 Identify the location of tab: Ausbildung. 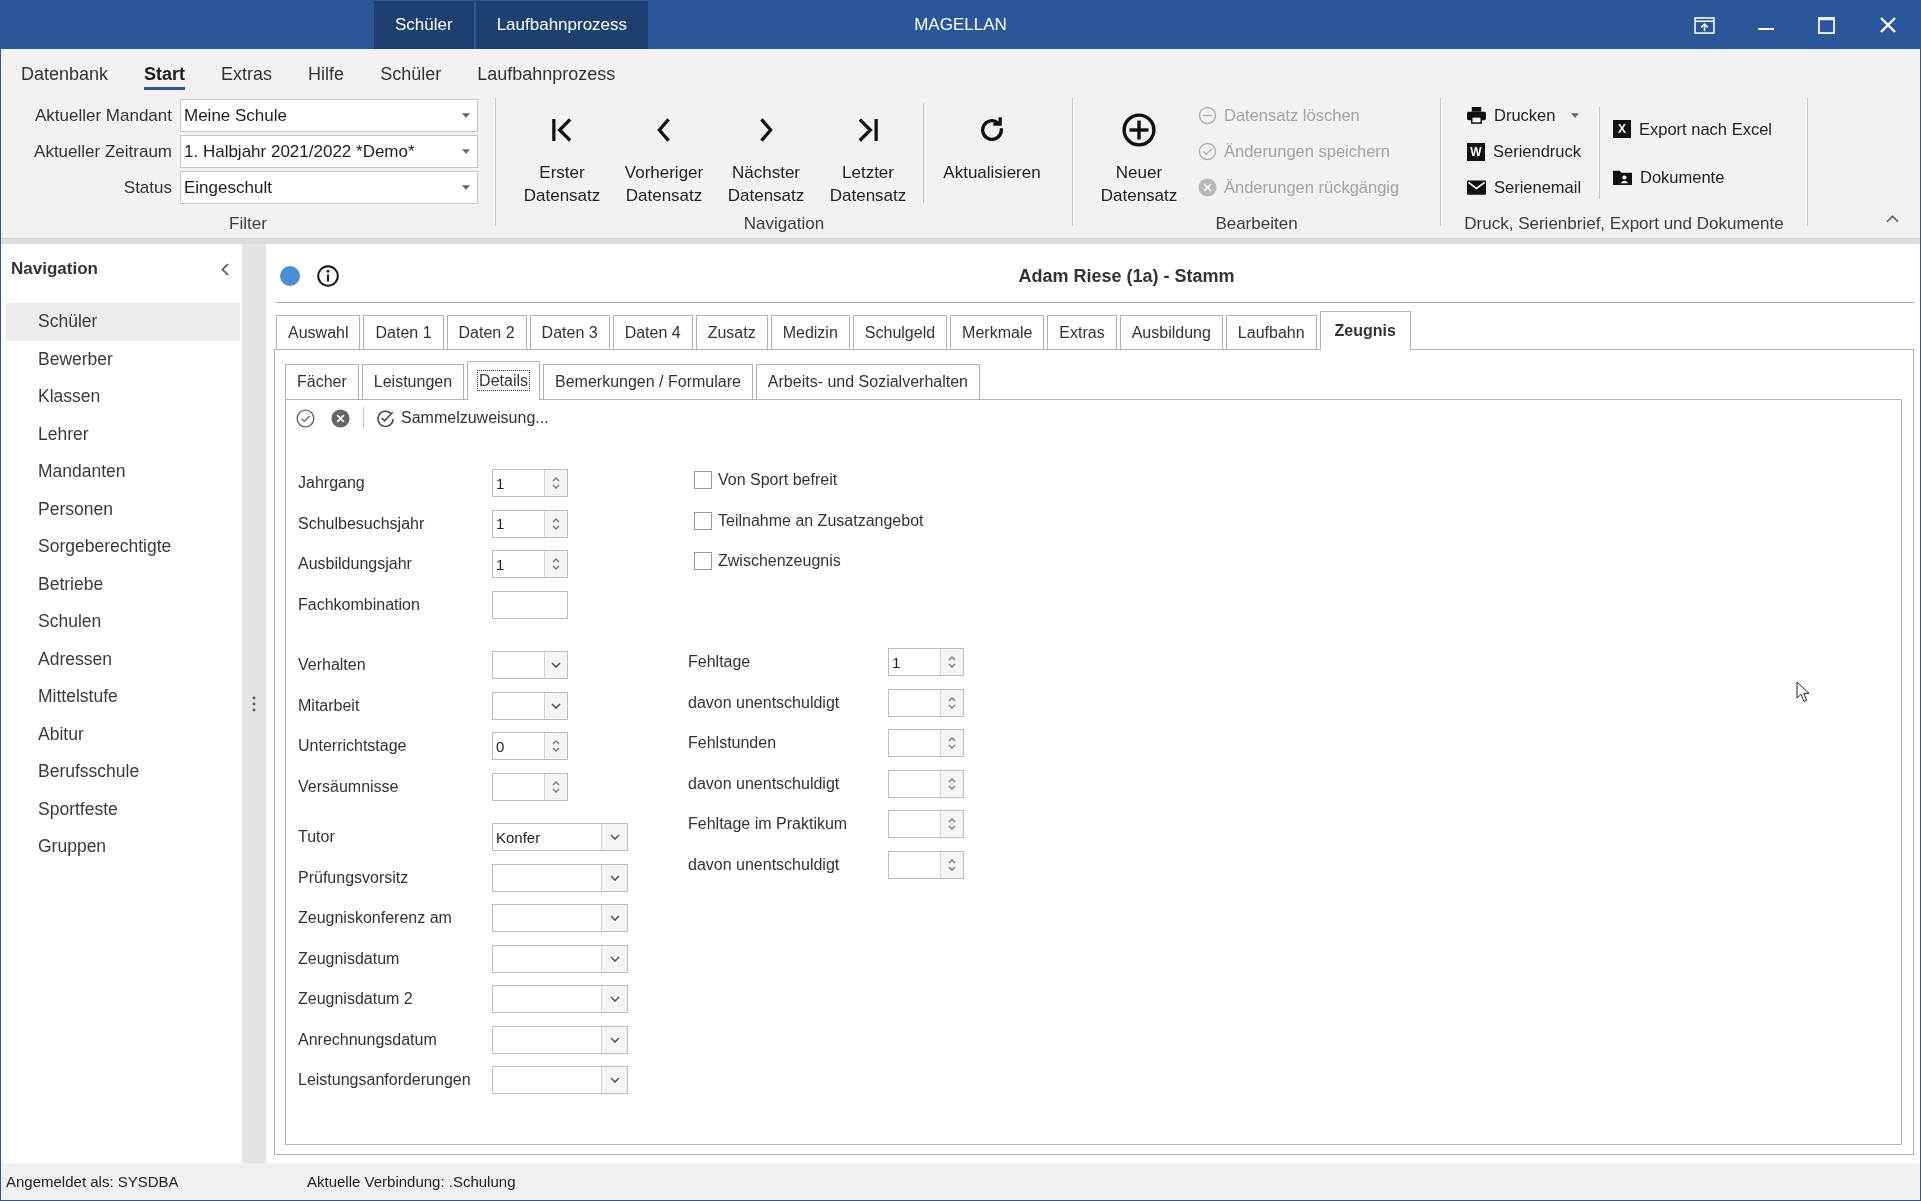
(1171, 332).